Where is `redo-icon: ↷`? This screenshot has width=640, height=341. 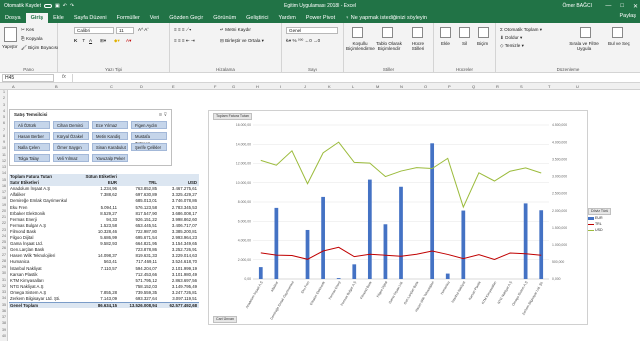
redo-icon: ↷ is located at coordinates (72, 6).